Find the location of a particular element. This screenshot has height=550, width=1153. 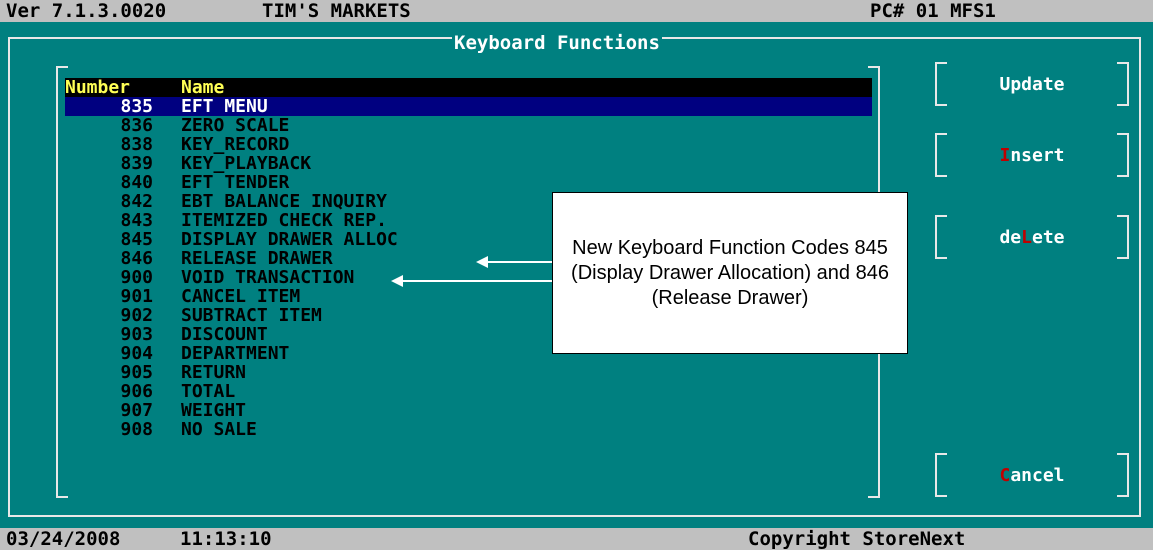

time-label: 11:13:10 is located at coordinates (226, 539).